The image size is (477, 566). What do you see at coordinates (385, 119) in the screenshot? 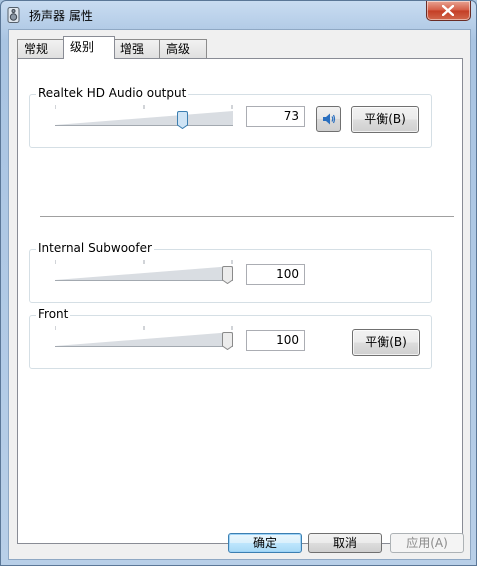
I see `balance-button-realtek: 平衡(B)` at bounding box center [385, 119].